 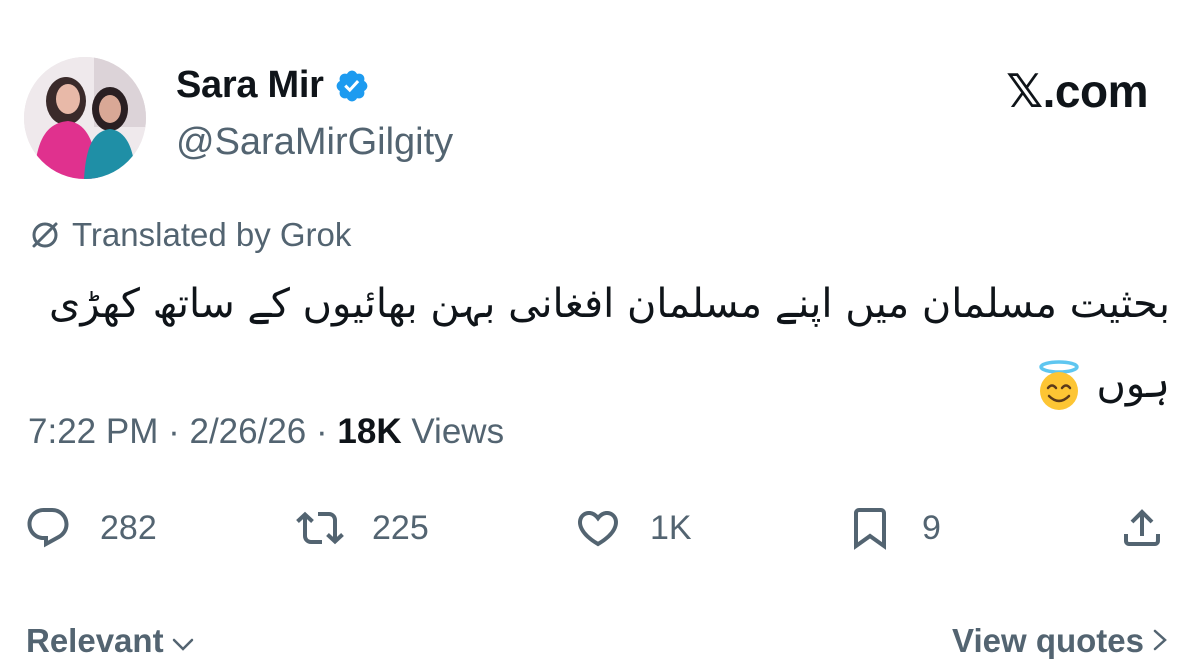 What do you see at coordinates (671, 527) in the screenshot?
I see `like-count: 1K` at bounding box center [671, 527].